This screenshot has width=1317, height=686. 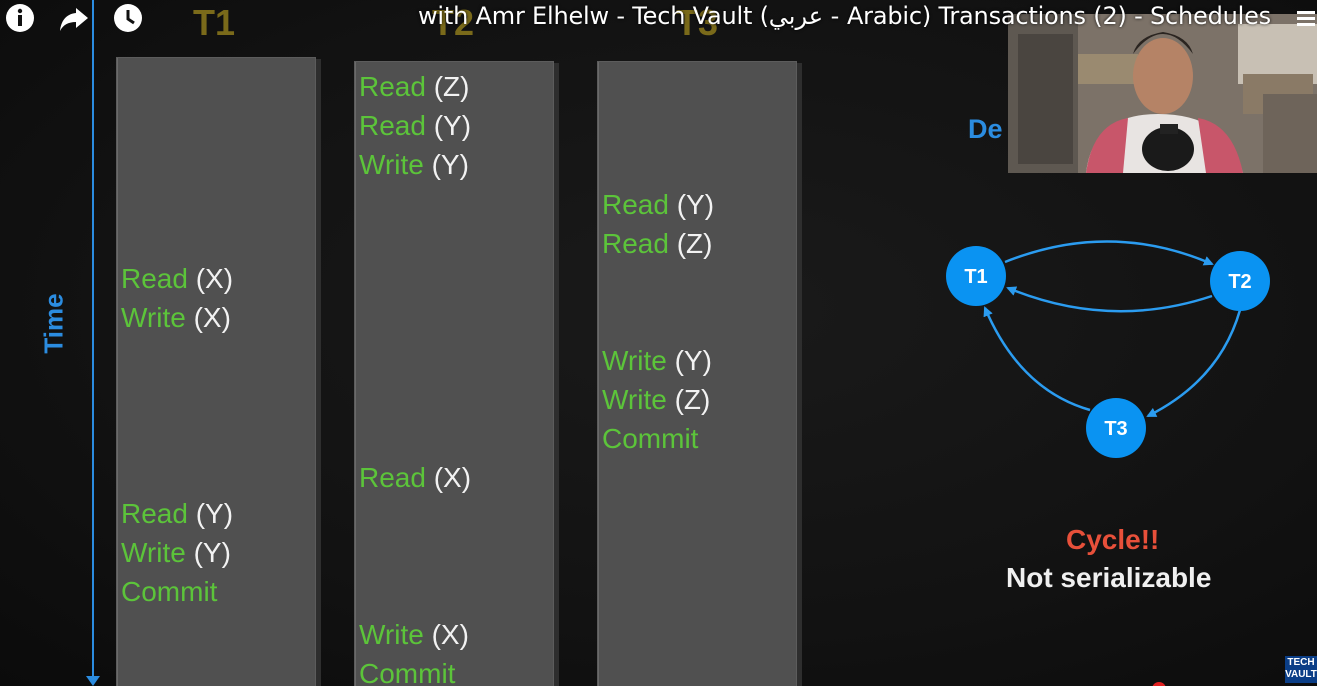 What do you see at coordinates (1109, 577) in the screenshot?
I see `serializability-verdict: Not serializable` at bounding box center [1109, 577].